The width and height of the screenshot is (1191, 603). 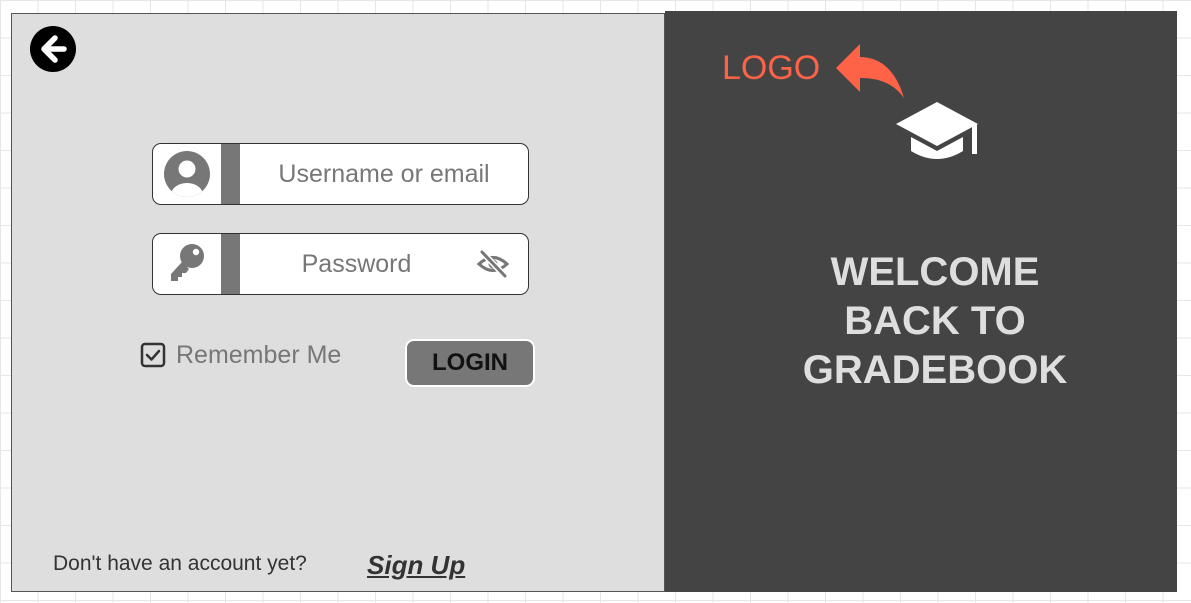 What do you see at coordinates (187, 264) in the screenshot?
I see `key-icon` at bounding box center [187, 264].